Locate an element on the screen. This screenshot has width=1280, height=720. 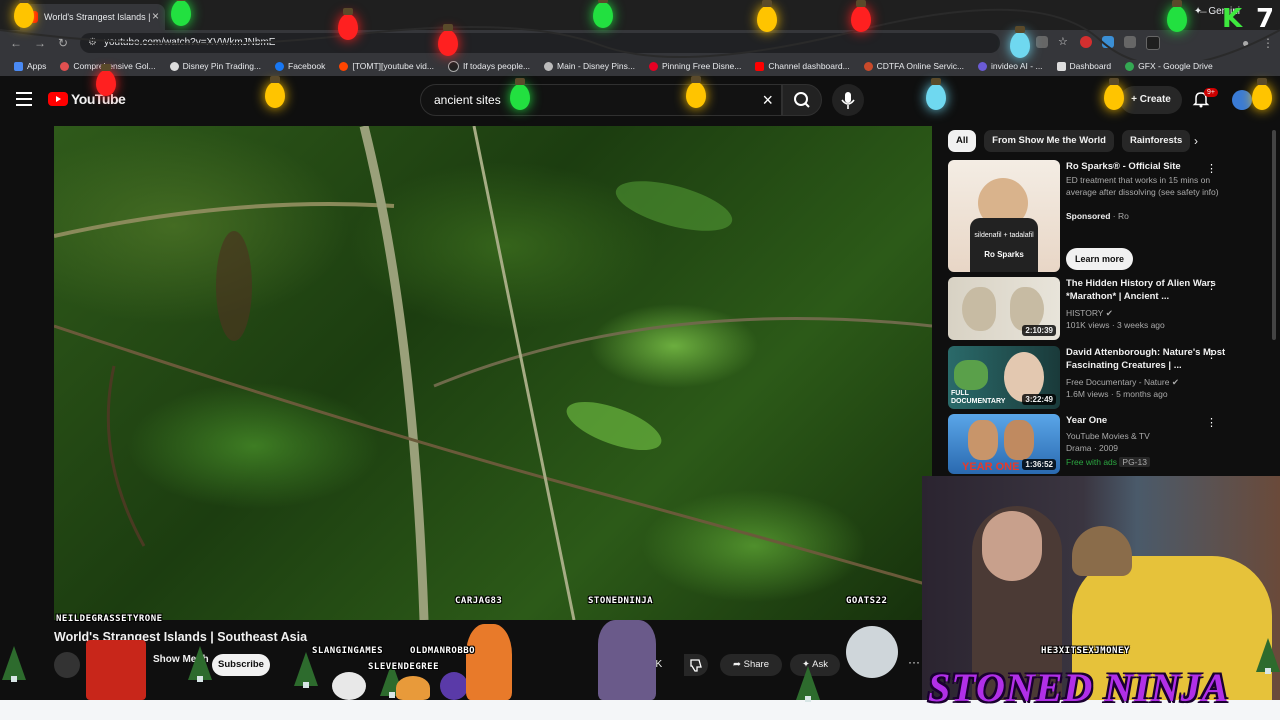
bookmark-item: GFX - Google Drive is located at coordinates (1169, 66).